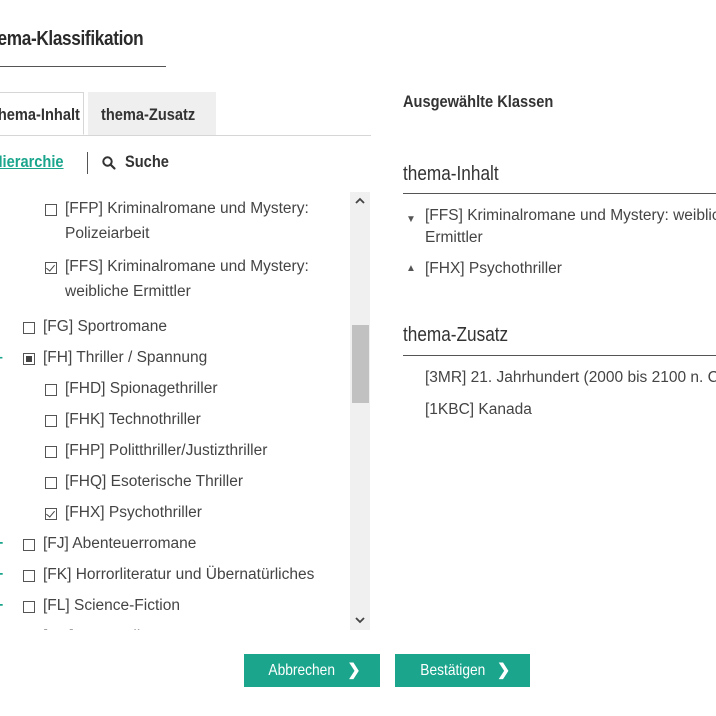 The height and width of the screenshot is (716, 716). Describe the element at coordinates (125, 357) in the screenshot. I see `tree-row-label: [FH] Thriller / Spannung` at that location.